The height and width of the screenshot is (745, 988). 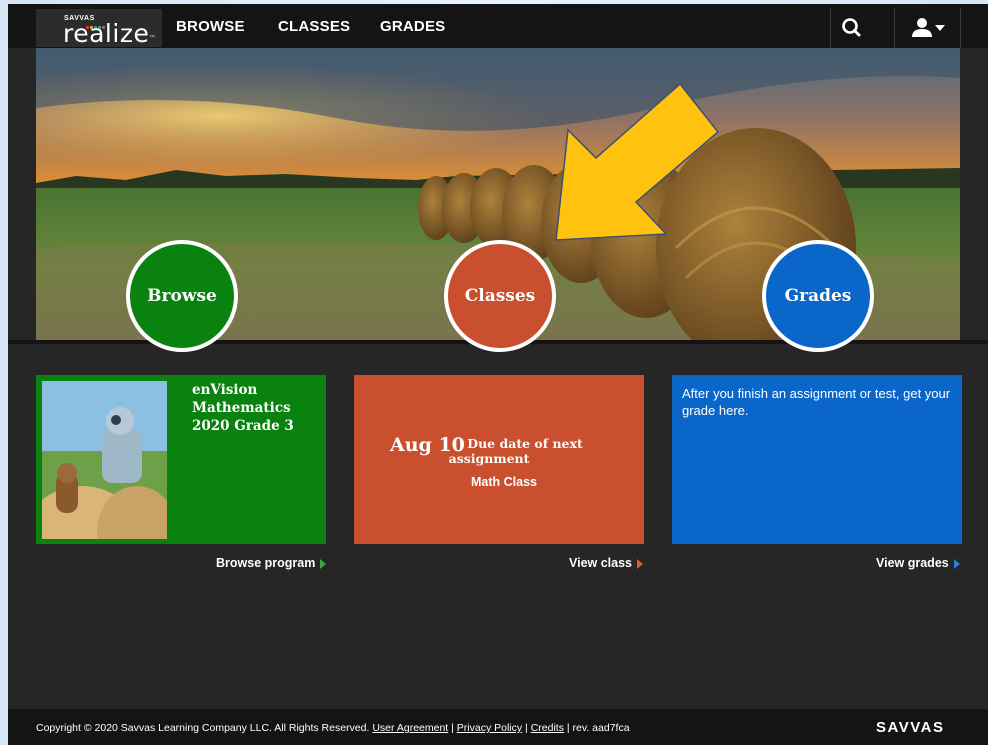 I want to click on user-icon, so click(x=928, y=27).